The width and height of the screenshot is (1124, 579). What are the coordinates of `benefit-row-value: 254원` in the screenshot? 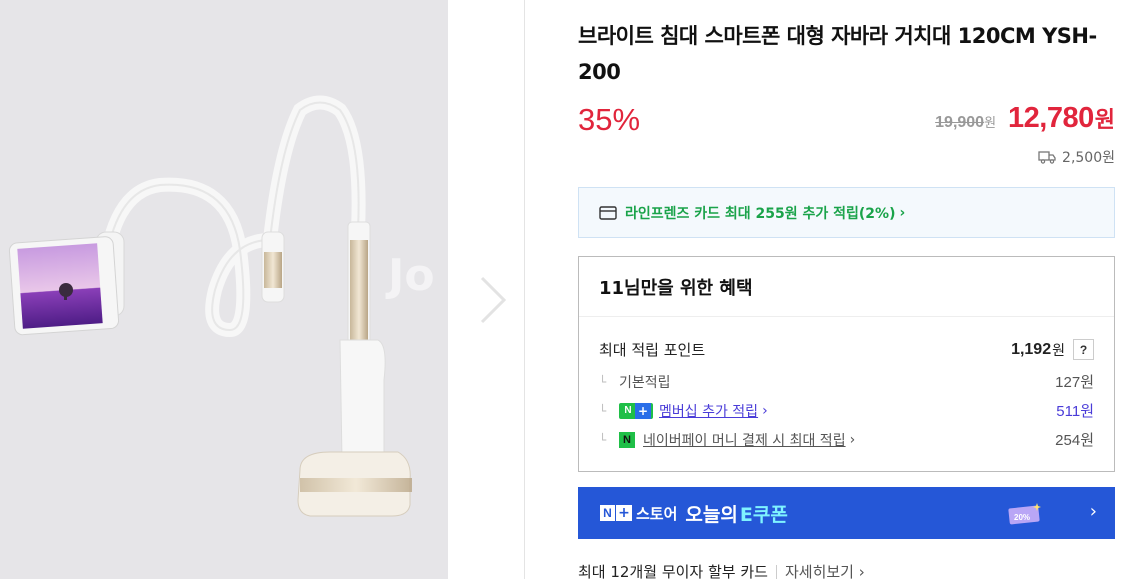 It's located at (1074, 440).